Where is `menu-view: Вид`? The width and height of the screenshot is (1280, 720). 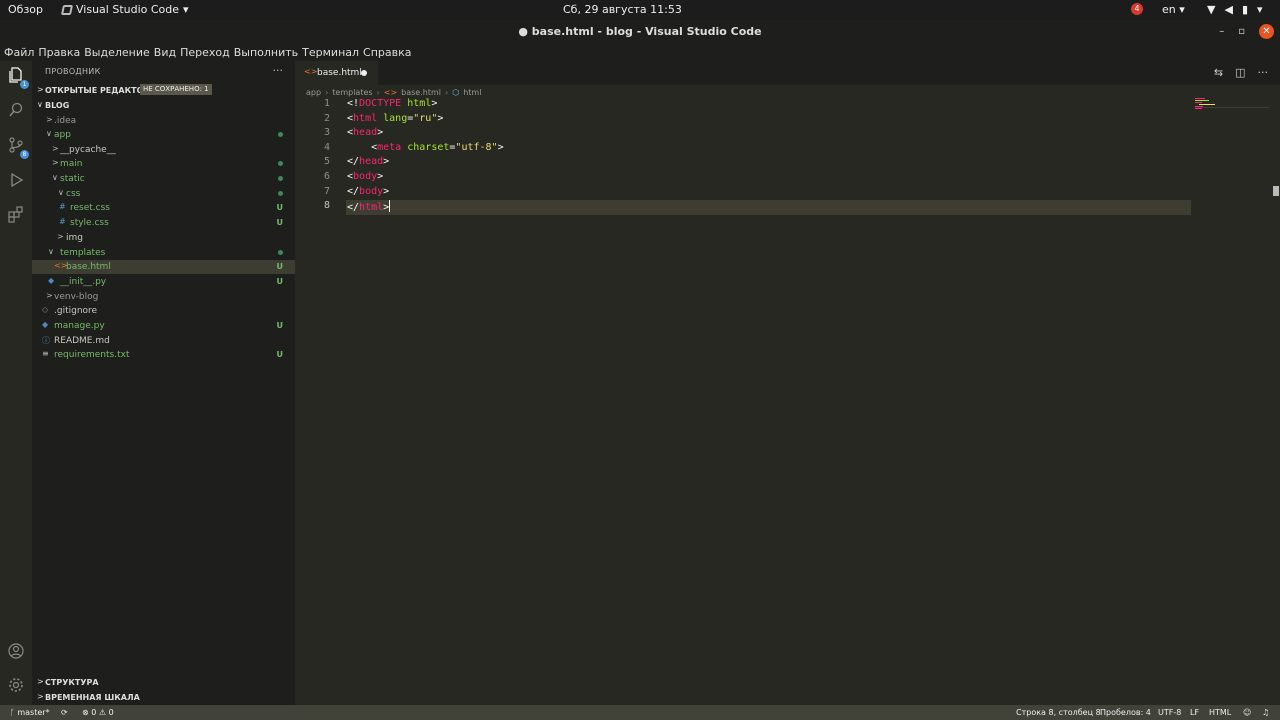
menu-view: Вид is located at coordinates (167, 52).